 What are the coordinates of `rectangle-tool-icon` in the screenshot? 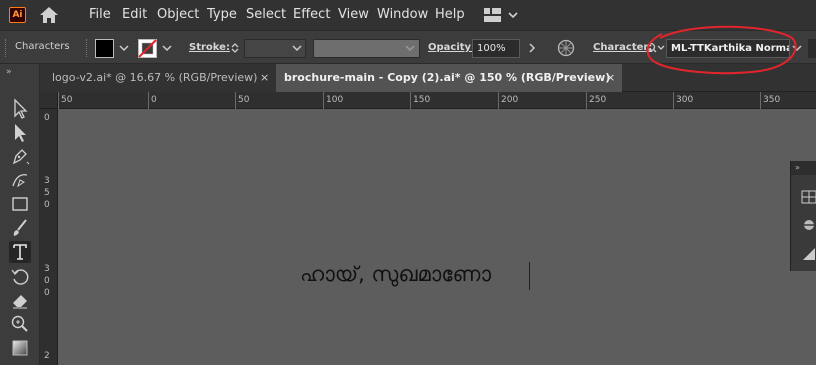 It's located at (20, 204).